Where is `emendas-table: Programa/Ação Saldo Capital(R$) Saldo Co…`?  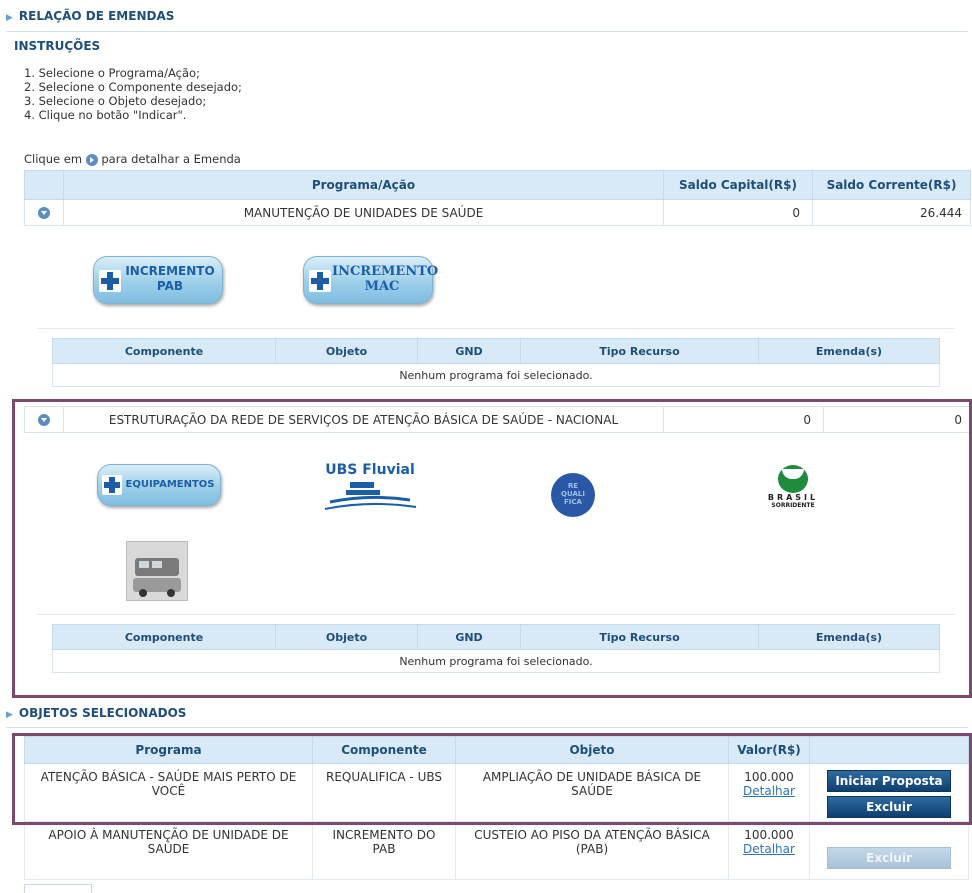 emendas-table: Programa/Ação Saldo Capital(R$) Saldo Co… is located at coordinates (497, 198).